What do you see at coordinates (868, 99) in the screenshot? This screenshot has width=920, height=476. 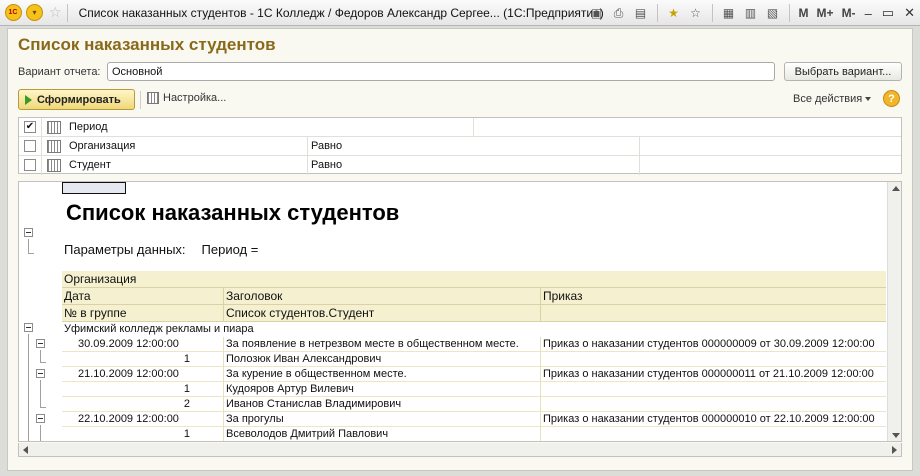 I see `chevron-down-icon` at bounding box center [868, 99].